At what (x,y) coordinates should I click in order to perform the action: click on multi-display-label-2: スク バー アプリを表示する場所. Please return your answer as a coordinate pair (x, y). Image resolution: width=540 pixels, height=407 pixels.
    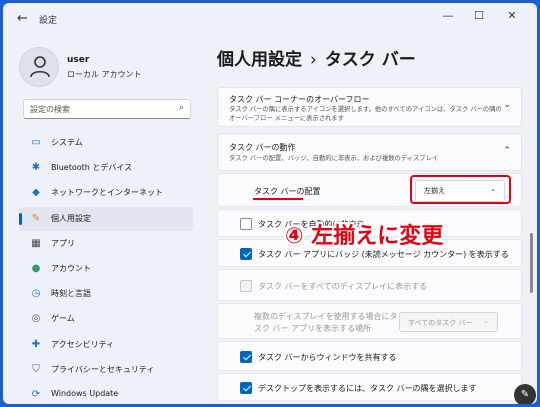
    Looking at the image, I should click on (313, 328).